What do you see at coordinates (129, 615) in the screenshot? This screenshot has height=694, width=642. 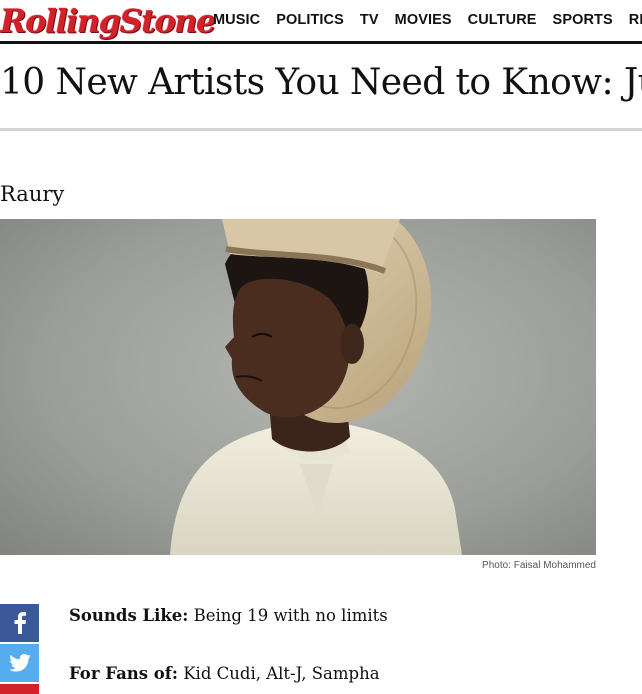 I see `sounds-like-label: Sounds Like:` at bounding box center [129, 615].